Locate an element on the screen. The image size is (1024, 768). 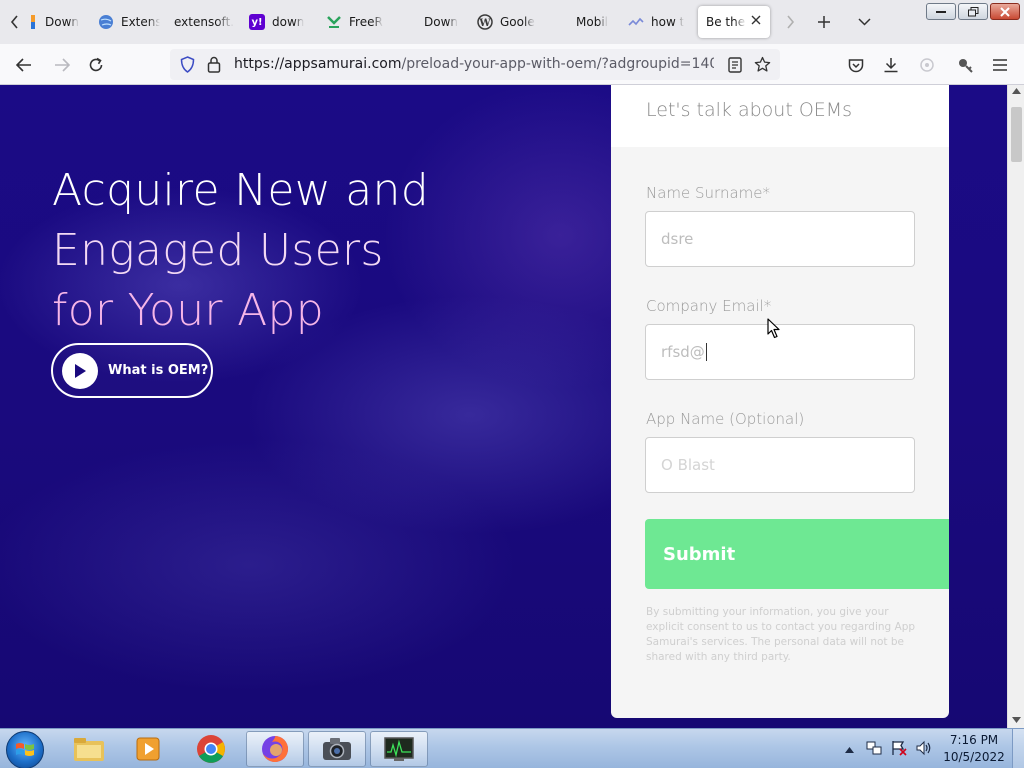
back-icon is located at coordinates (24, 65).